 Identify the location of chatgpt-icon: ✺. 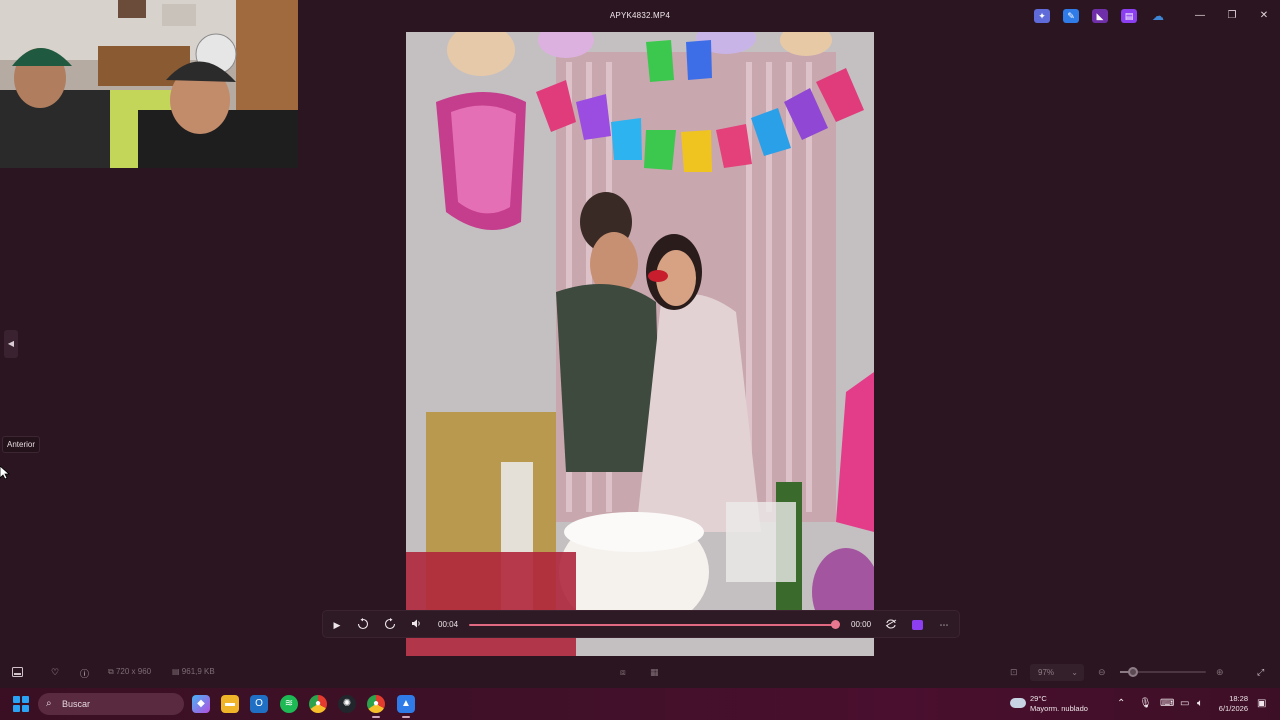
(347, 704).